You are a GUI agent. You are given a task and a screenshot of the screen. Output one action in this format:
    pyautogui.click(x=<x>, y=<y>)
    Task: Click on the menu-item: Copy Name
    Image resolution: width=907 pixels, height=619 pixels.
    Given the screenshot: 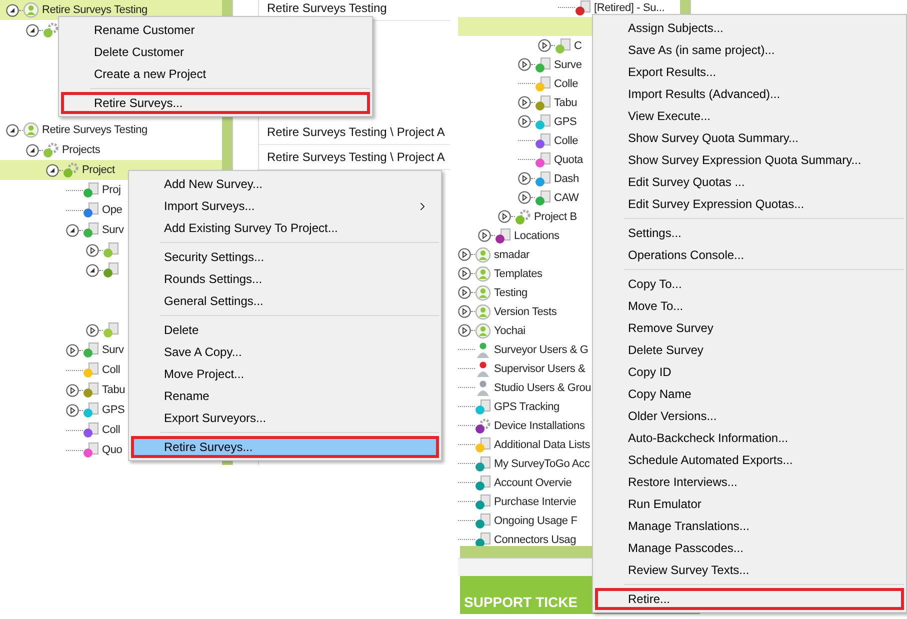 What is the action you would take?
    pyautogui.click(x=749, y=394)
    